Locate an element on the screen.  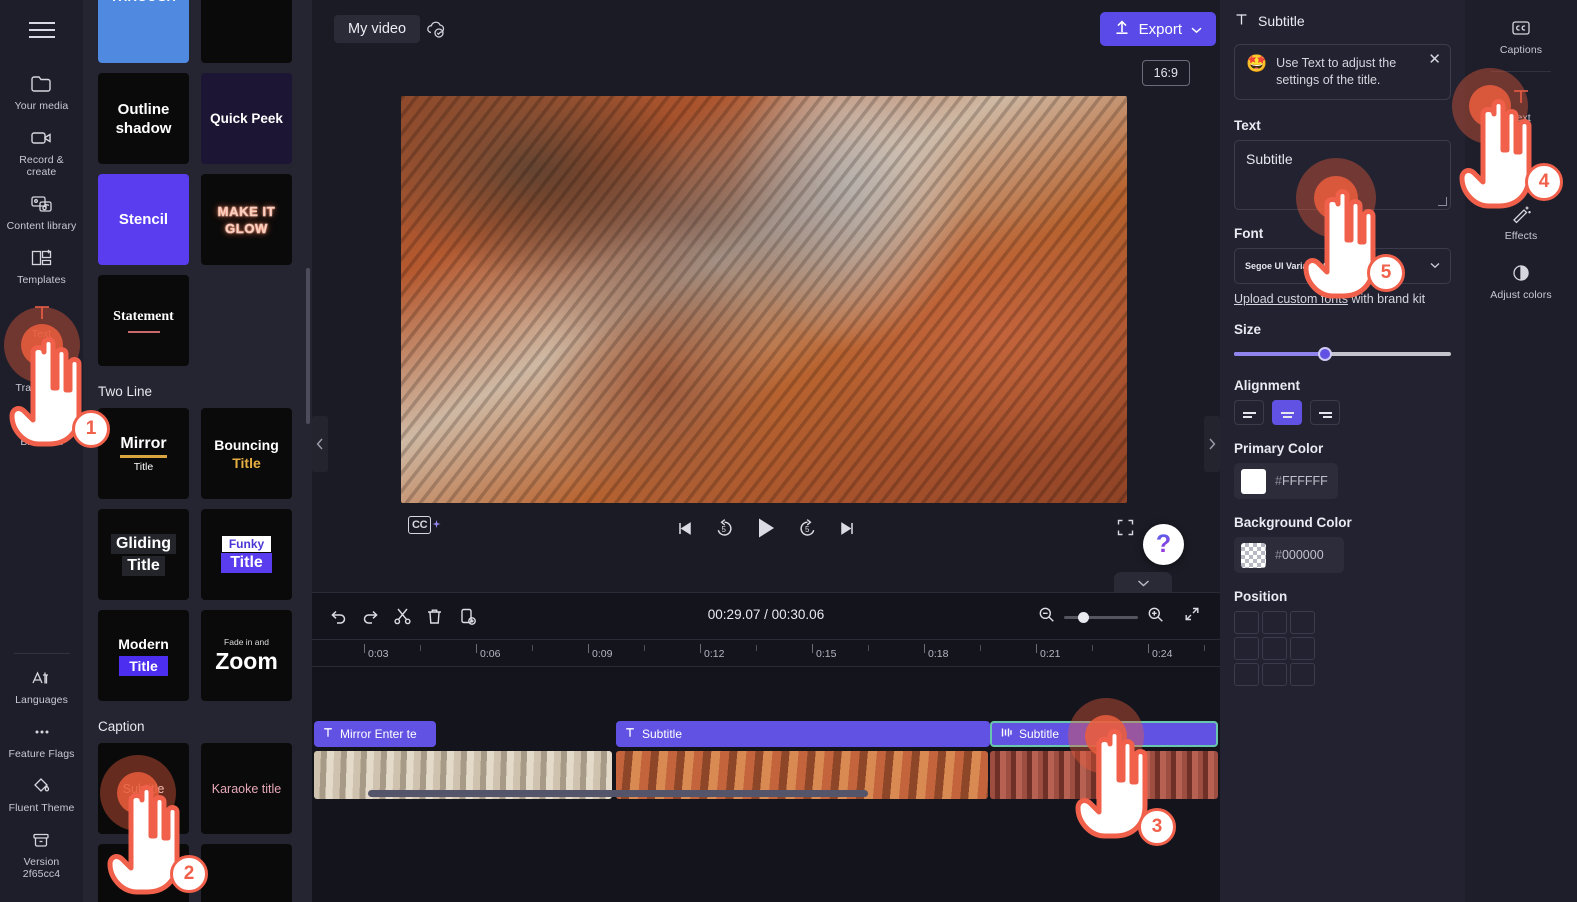
timeline-ruler: 0:03 0:06 0:09 0:12 0:15 0:18 0:21 0:24 is located at coordinates (766, 653).